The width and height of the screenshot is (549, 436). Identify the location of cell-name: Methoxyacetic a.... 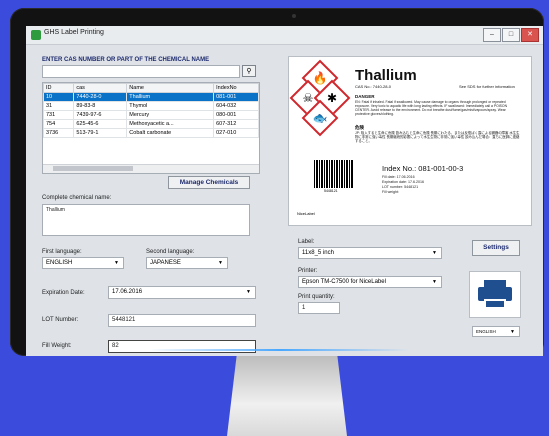
(170, 124).